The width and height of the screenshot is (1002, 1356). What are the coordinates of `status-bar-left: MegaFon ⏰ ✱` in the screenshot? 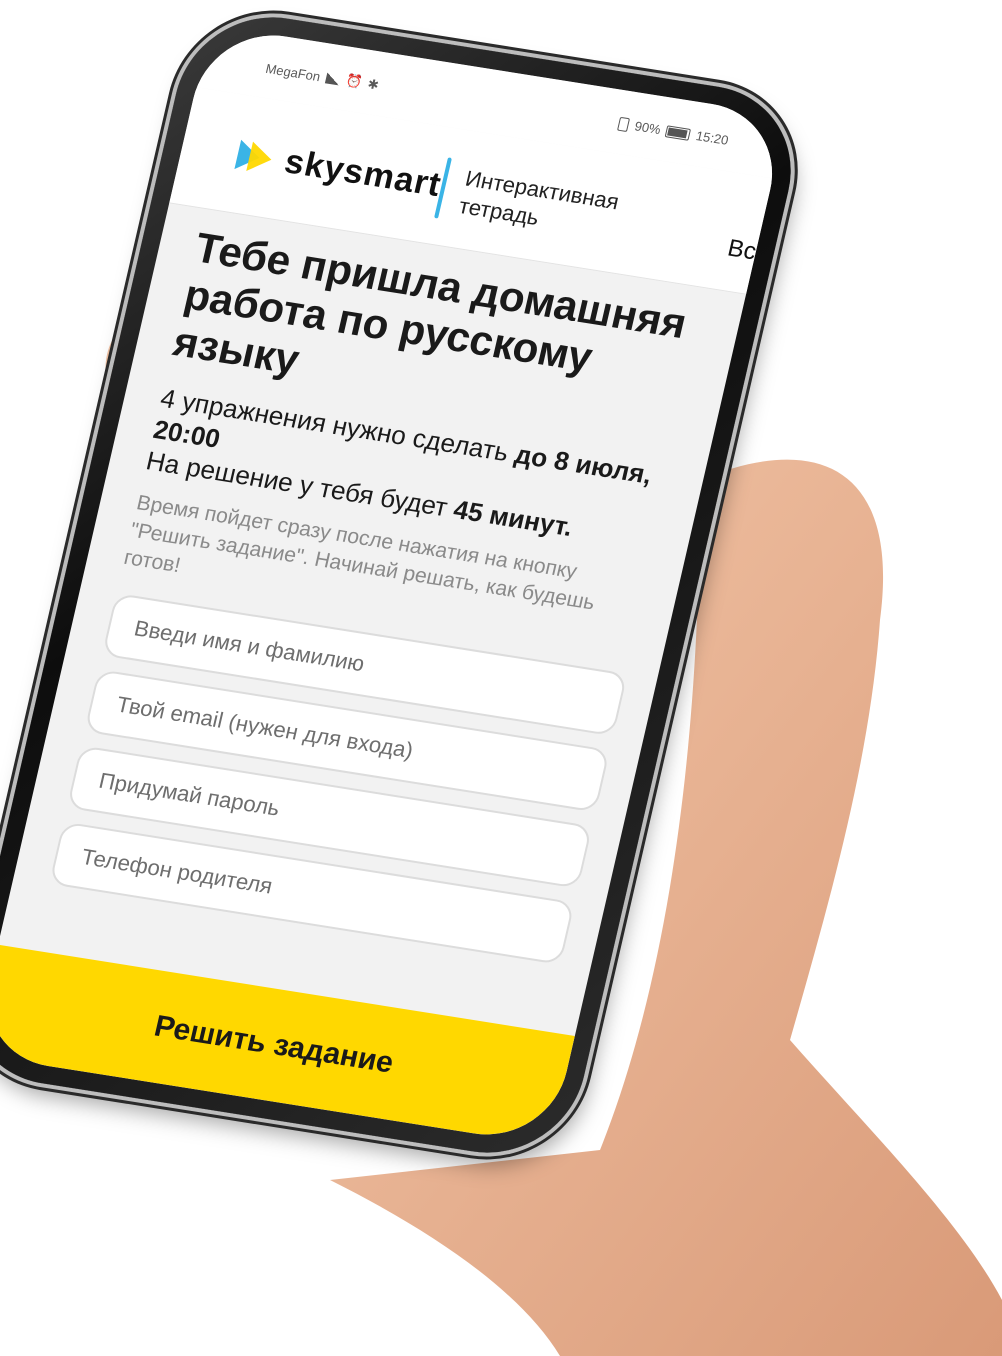 It's located at (322, 76).